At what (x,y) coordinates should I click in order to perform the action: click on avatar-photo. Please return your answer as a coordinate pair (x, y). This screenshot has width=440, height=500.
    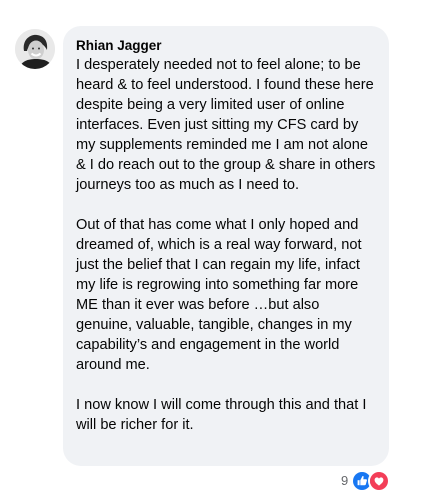
    Looking at the image, I should click on (35, 49).